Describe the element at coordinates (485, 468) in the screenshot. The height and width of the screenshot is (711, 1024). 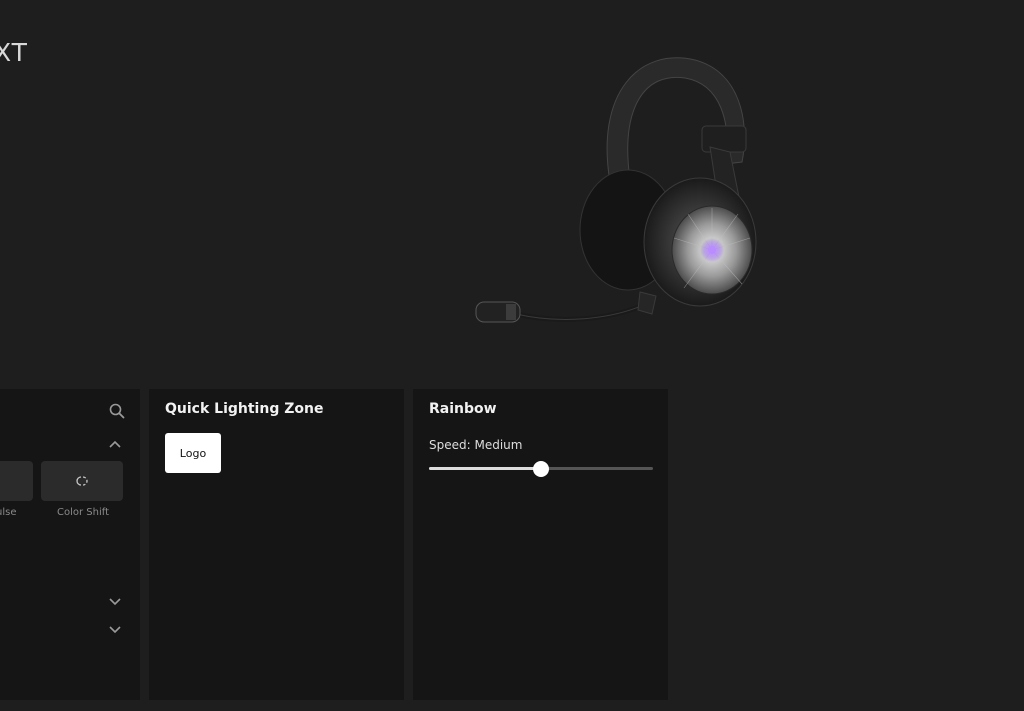
I see `slider-fill` at that location.